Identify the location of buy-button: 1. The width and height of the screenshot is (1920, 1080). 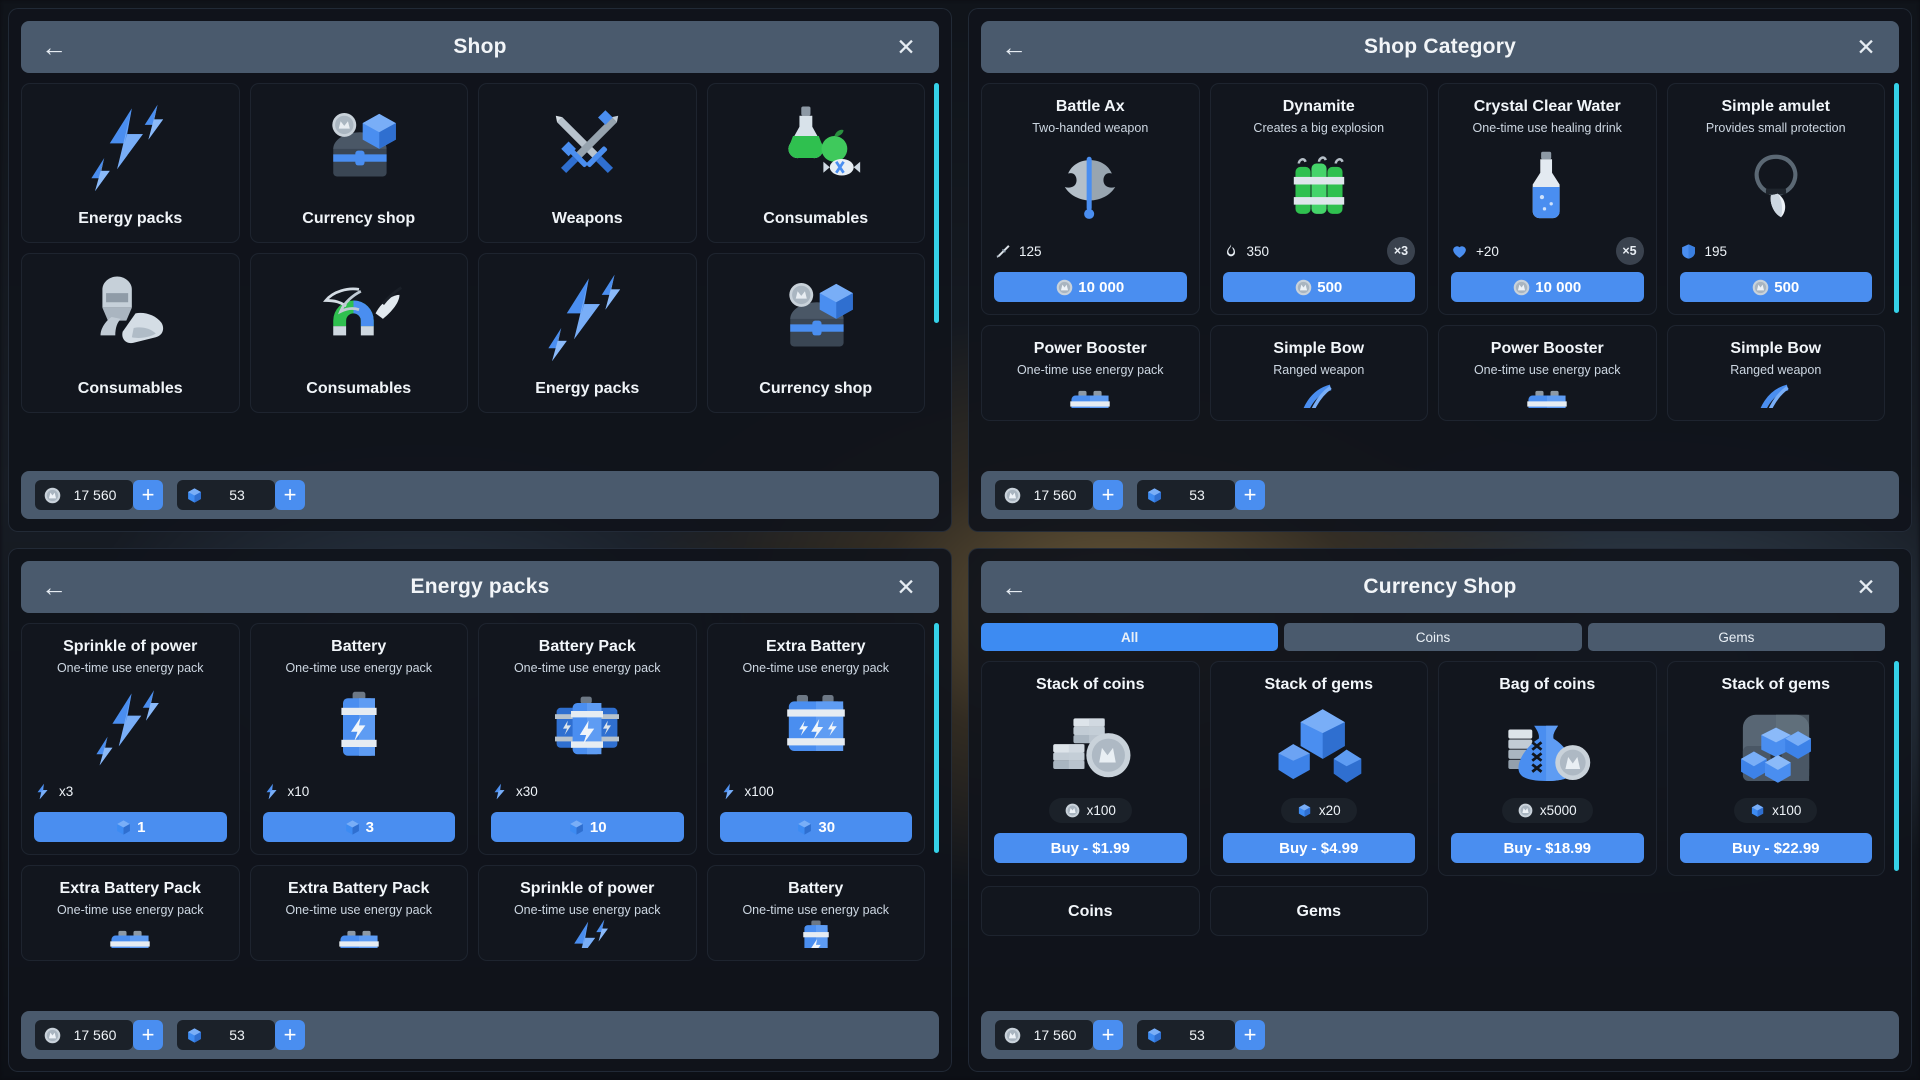
(130, 827).